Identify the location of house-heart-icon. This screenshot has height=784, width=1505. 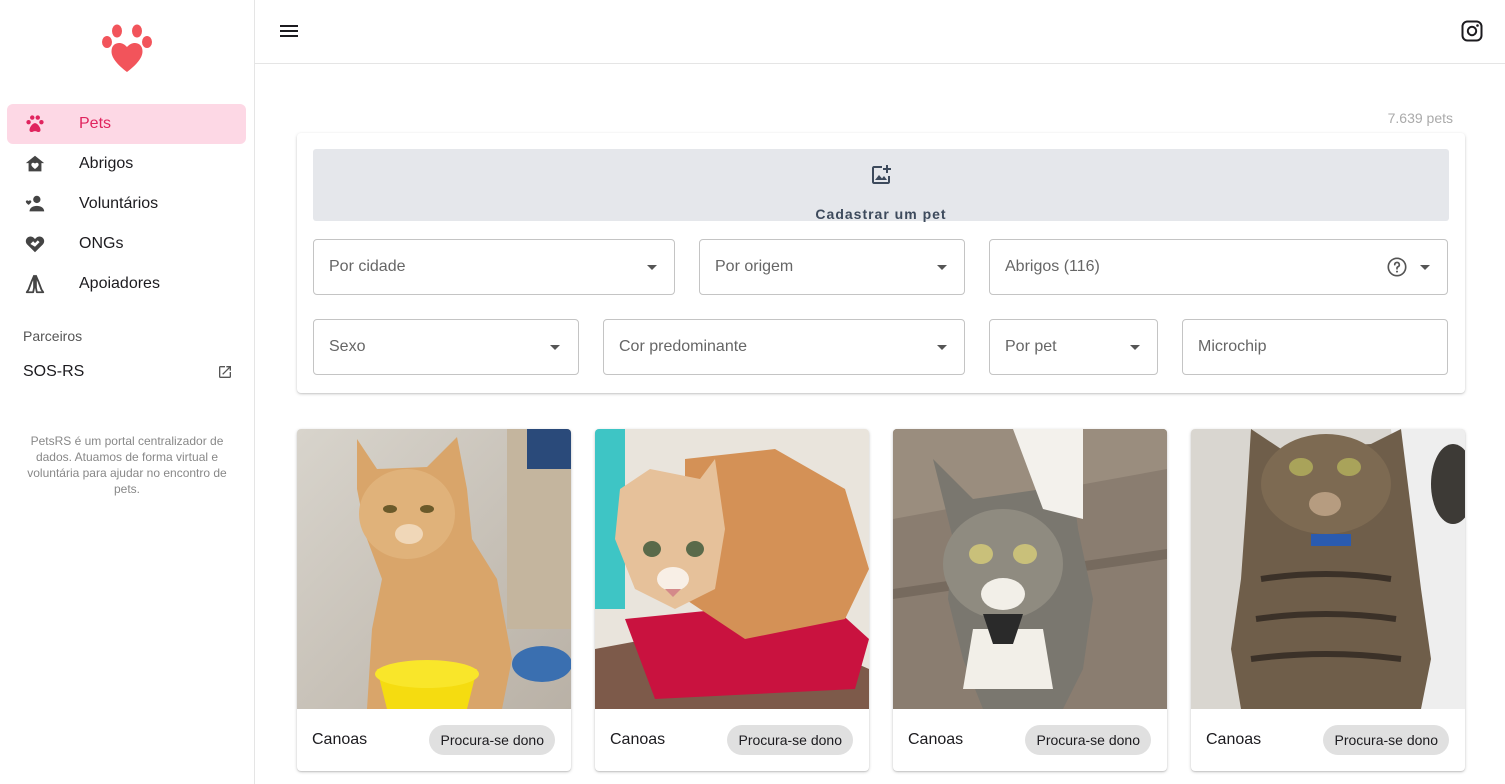
(35, 164).